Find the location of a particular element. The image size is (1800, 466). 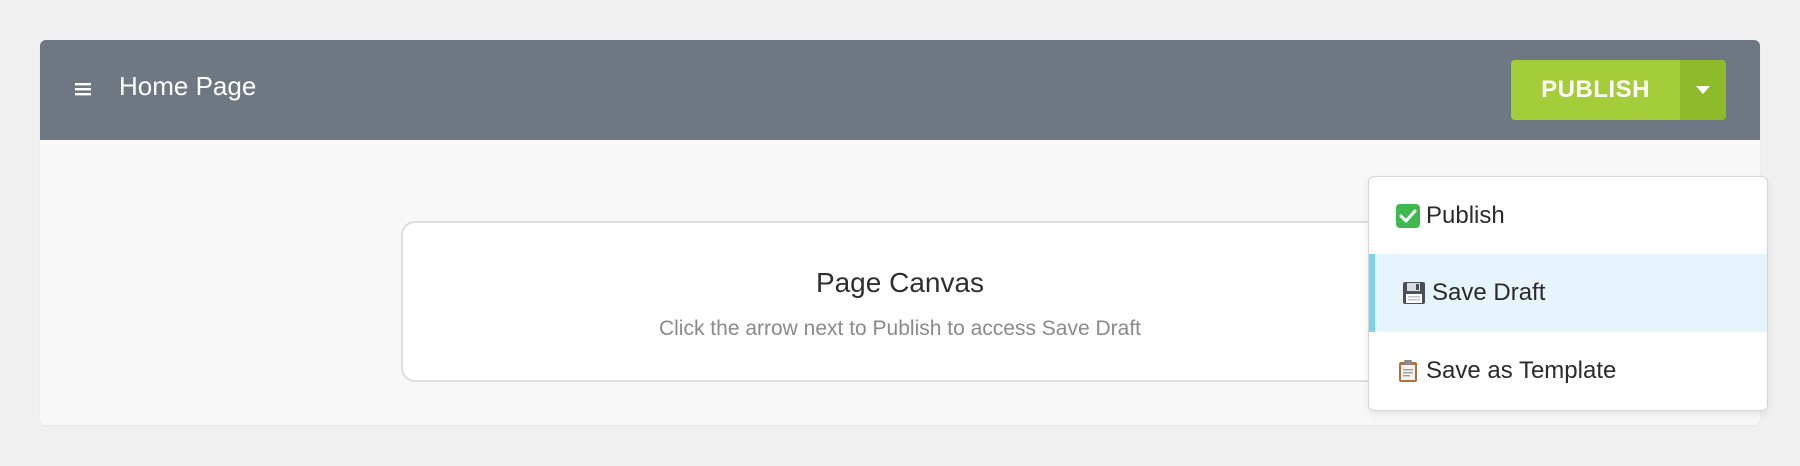

clipboard-icon is located at coordinates (1408, 371).